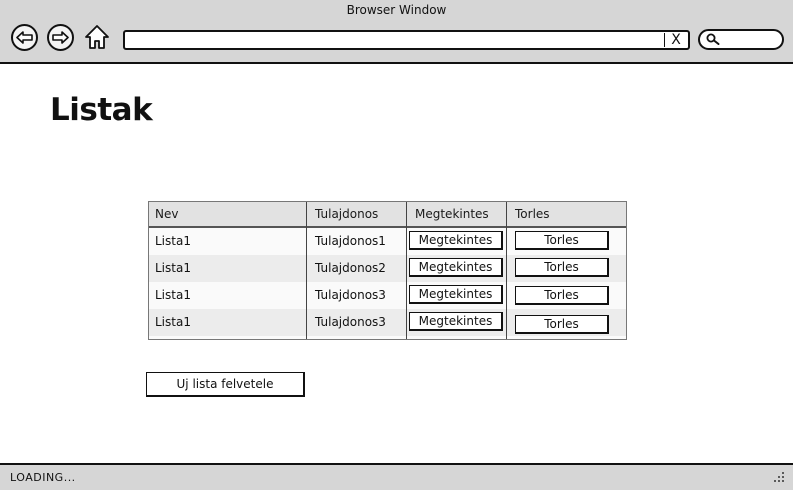  What do you see at coordinates (741, 39) in the screenshot?
I see `search-input` at bounding box center [741, 39].